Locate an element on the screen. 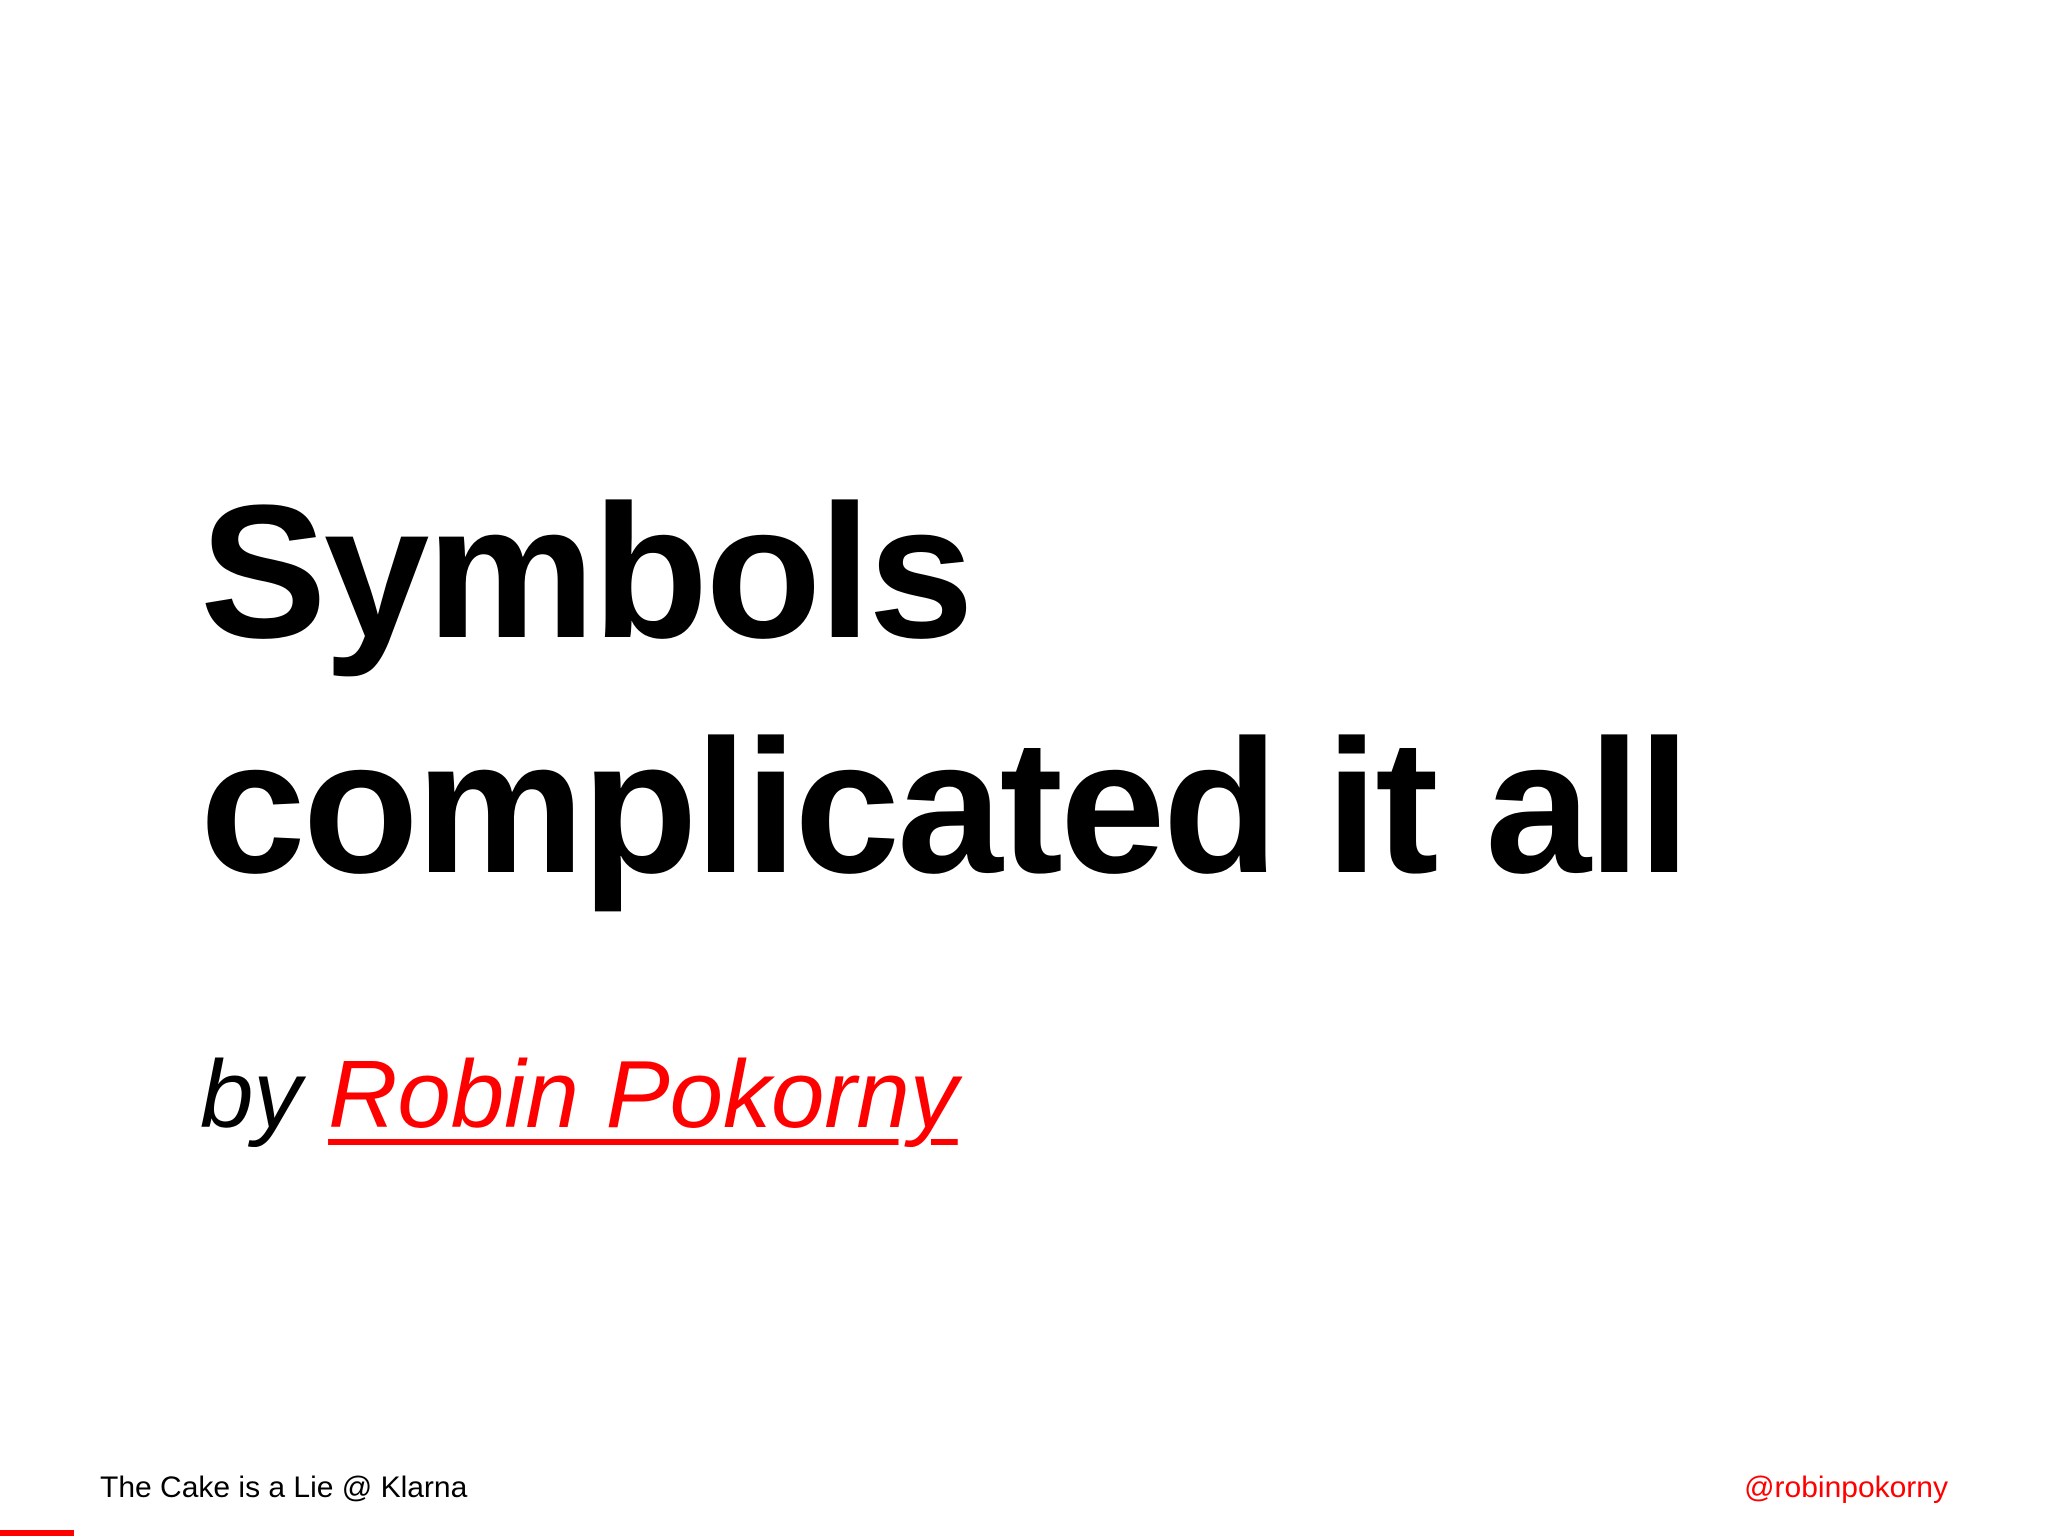 The width and height of the screenshot is (2048, 1536). slide-progress-bar is located at coordinates (37, 1533).